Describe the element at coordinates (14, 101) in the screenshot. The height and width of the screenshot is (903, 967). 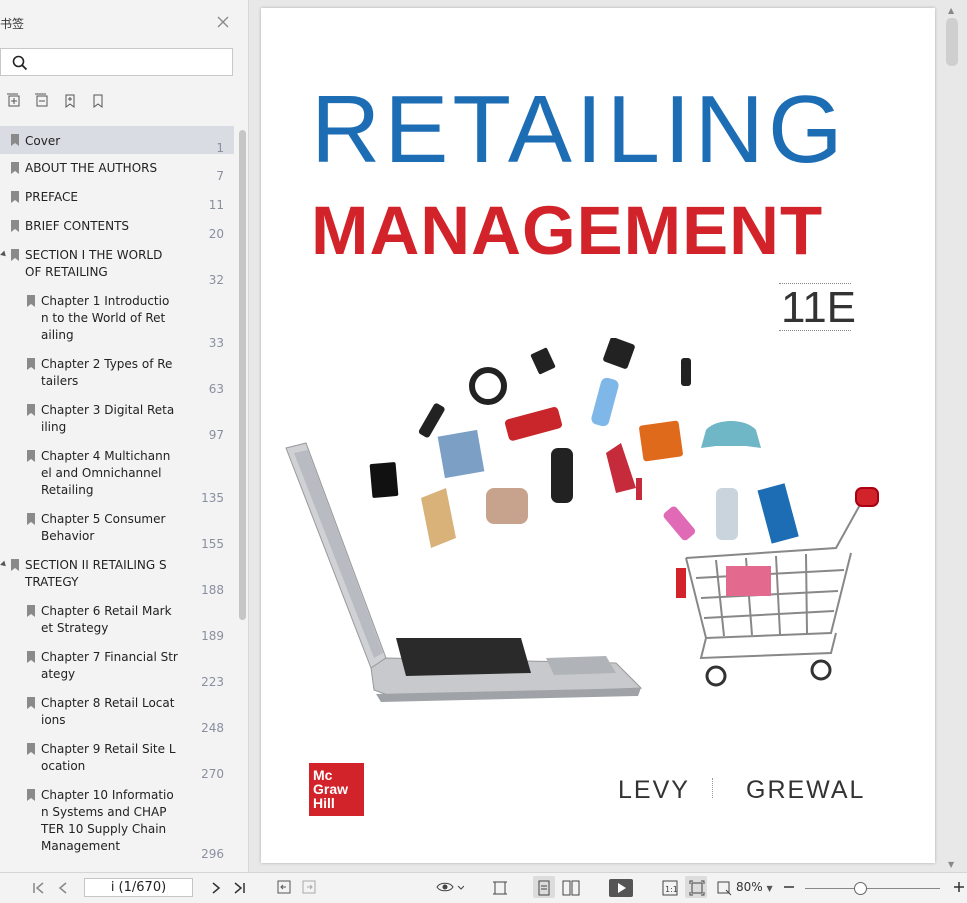
I see `expand-all-icon` at that location.